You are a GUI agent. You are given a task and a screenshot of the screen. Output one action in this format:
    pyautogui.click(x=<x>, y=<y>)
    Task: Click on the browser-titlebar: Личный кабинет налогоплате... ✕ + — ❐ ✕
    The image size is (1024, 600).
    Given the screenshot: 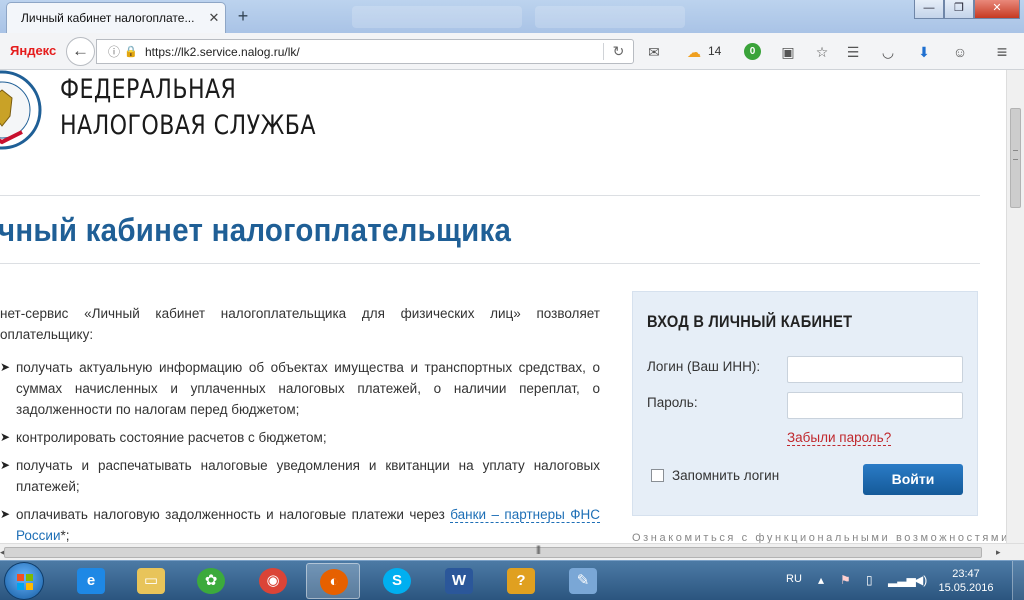 What is the action you would take?
    pyautogui.click(x=512, y=16)
    